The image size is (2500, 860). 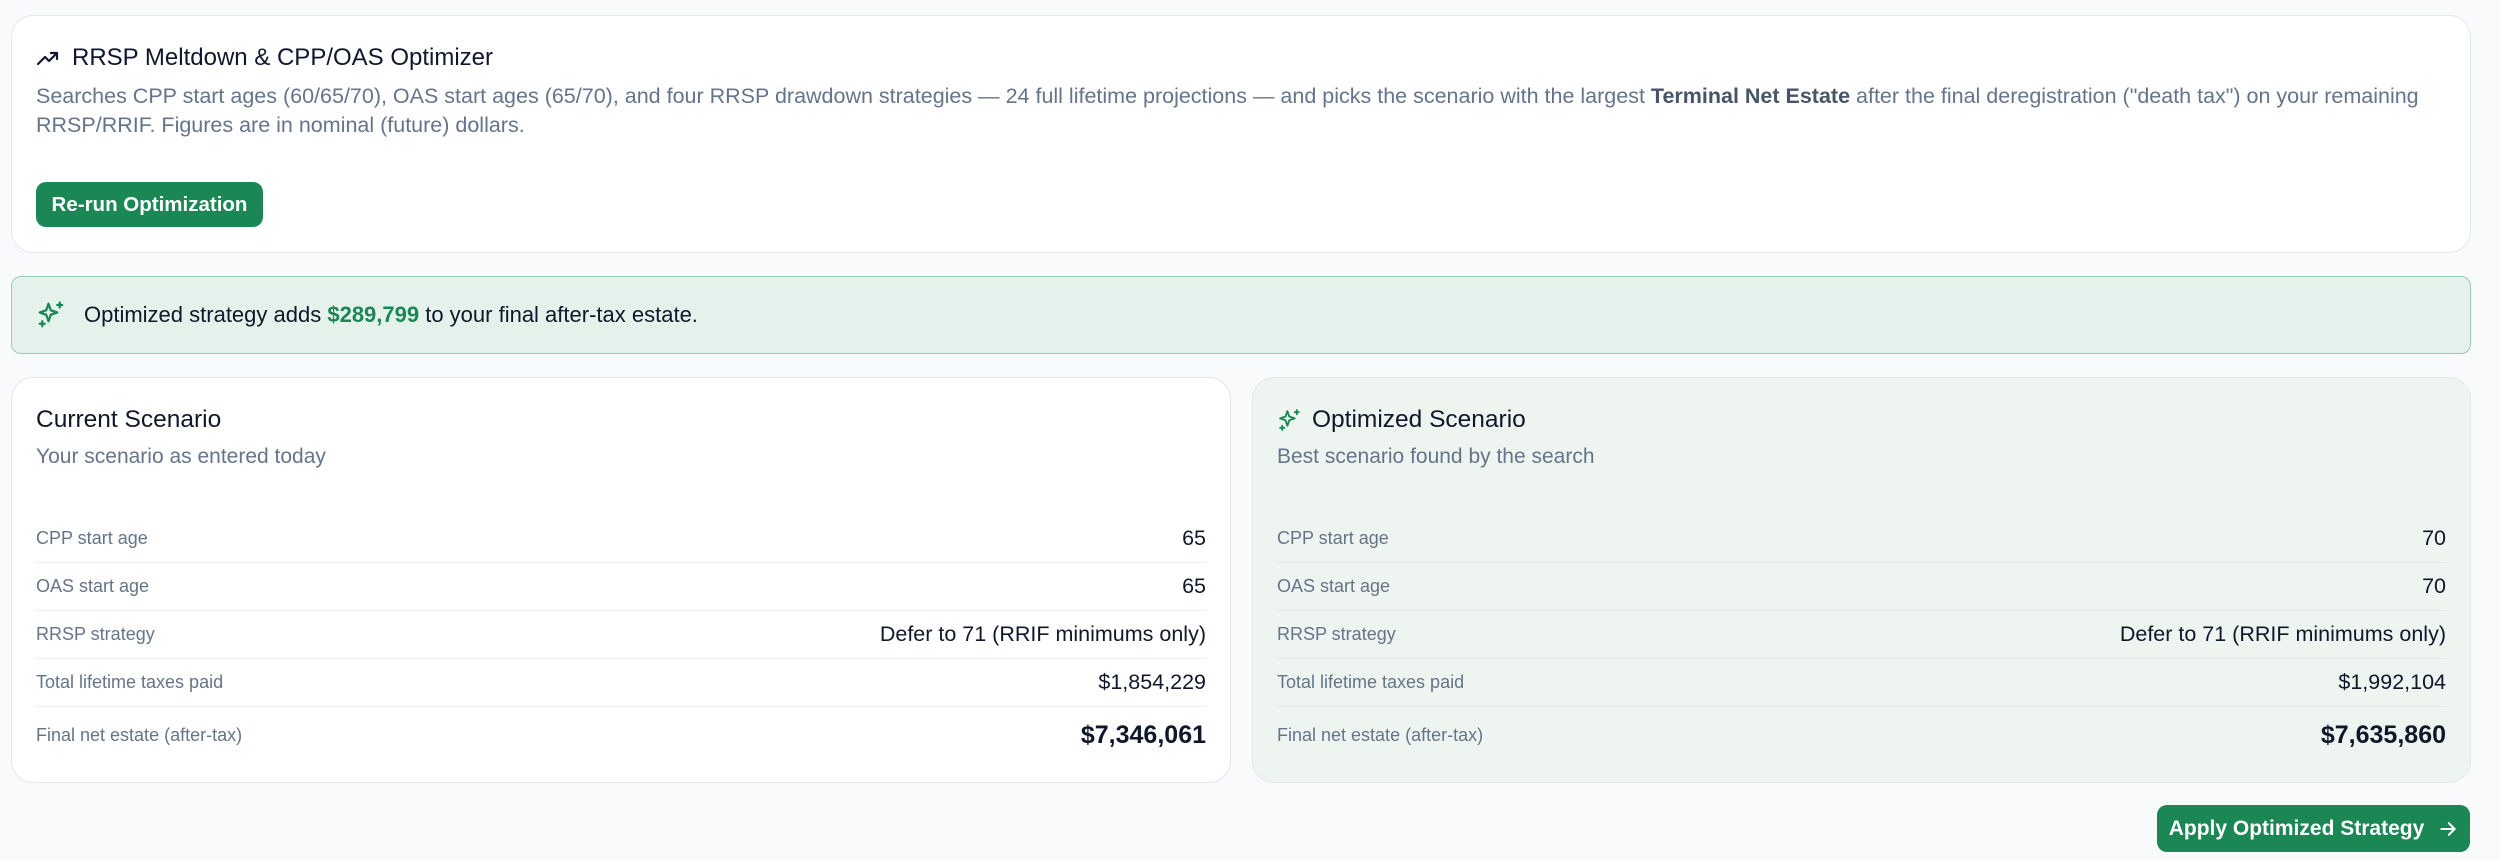 I want to click on optimized-scenario-subtitle: Best scenario found by the search, so click(x=1436, y=456).